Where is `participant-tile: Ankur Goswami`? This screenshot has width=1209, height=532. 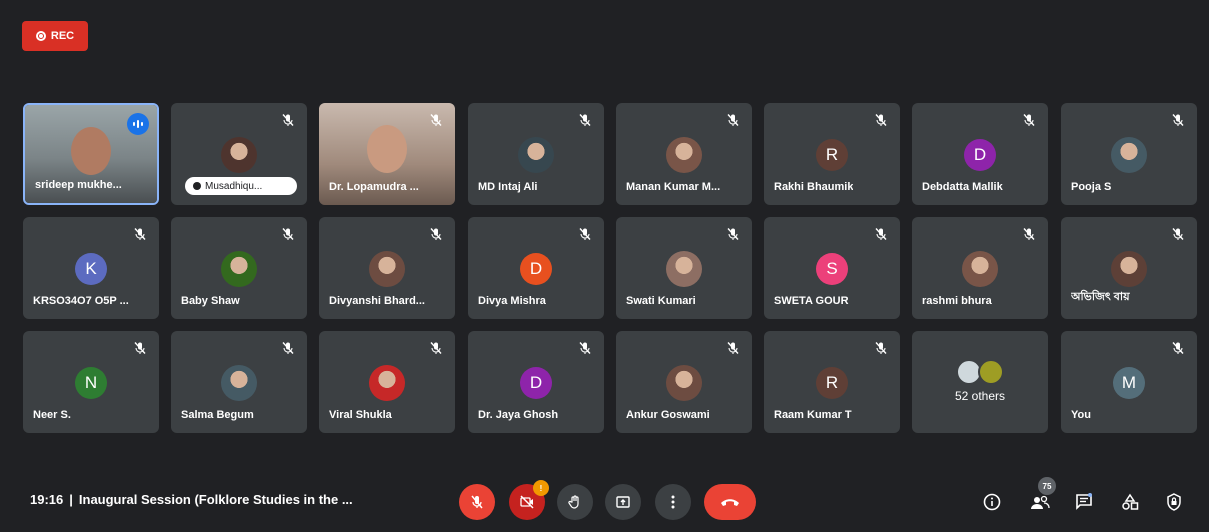 participant-tile: Ankur Goswami is located at coordinates (684, 382).